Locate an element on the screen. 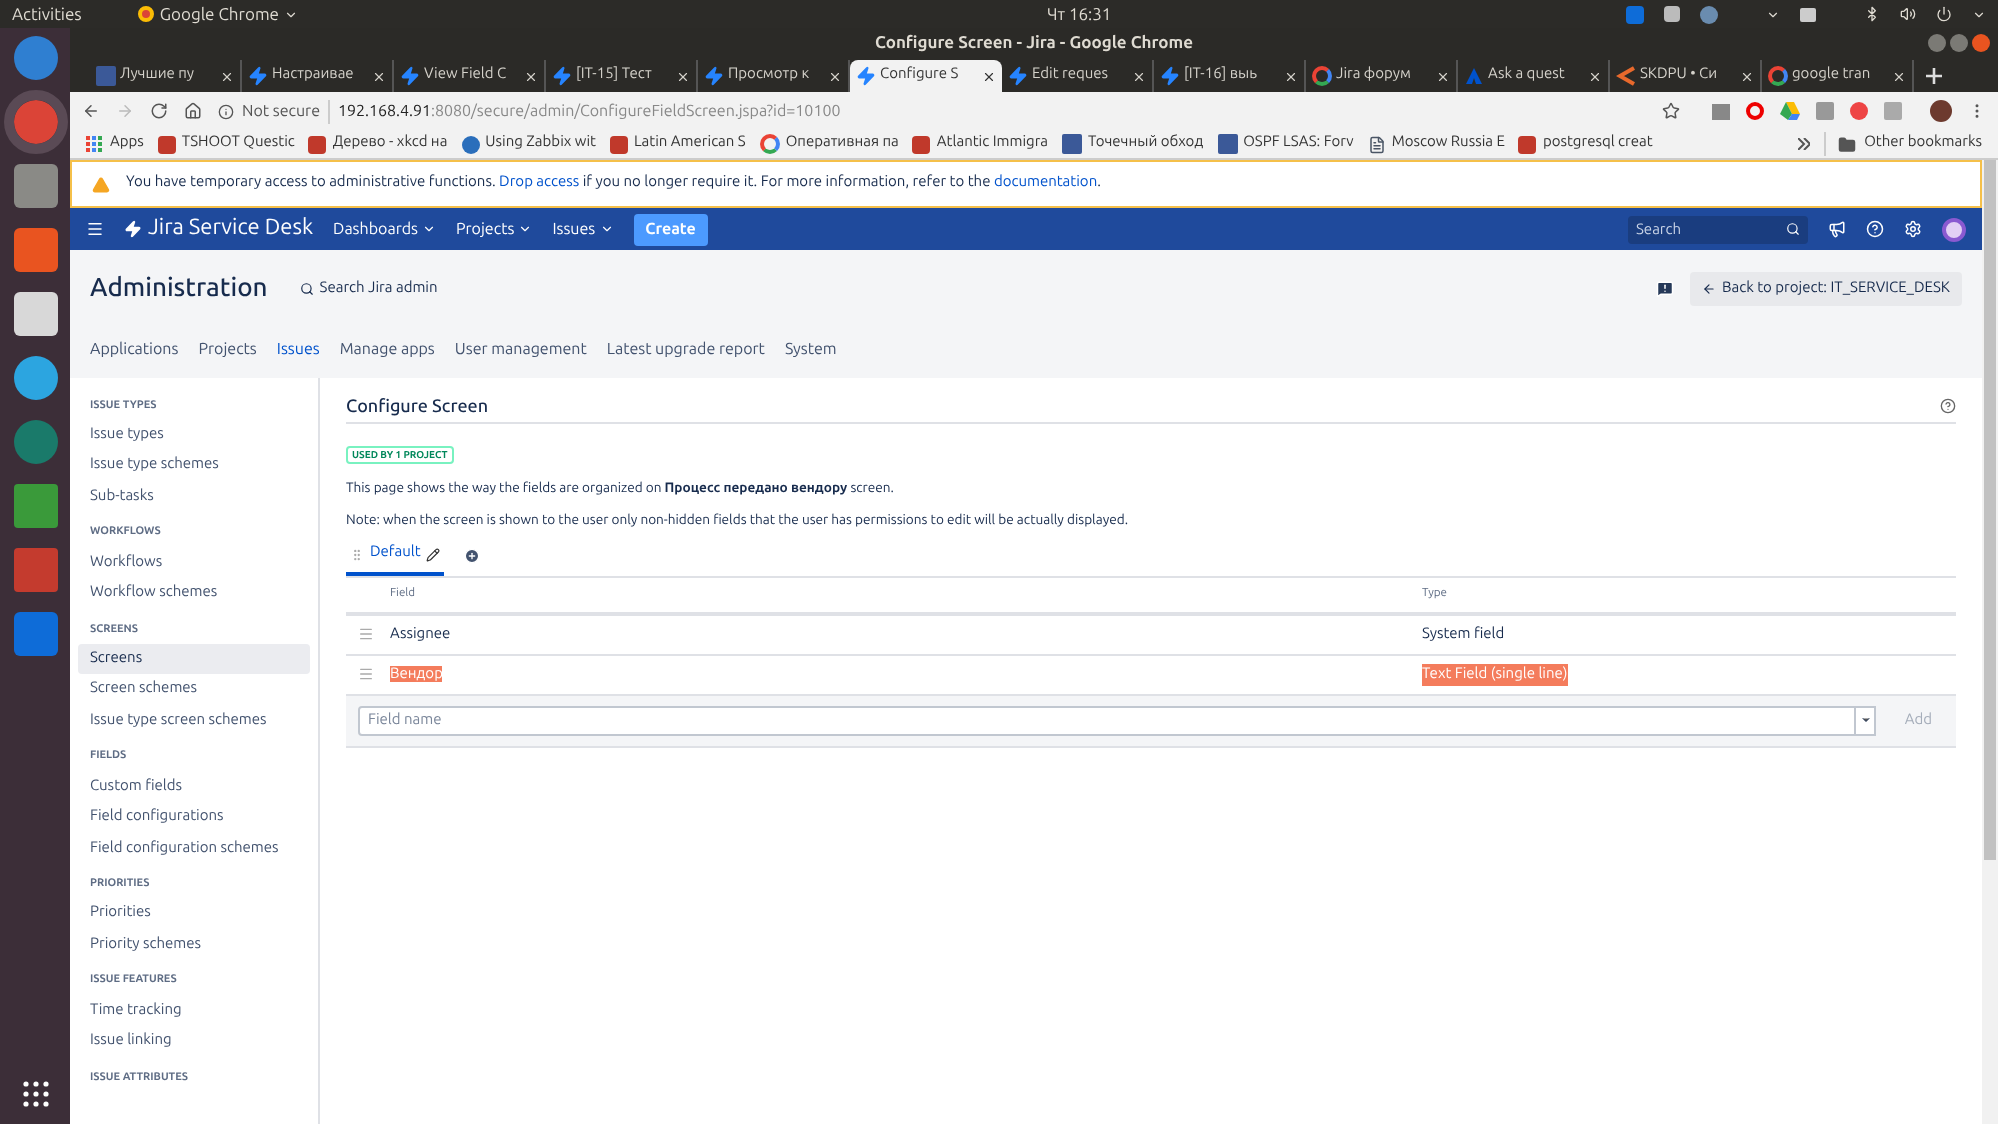  security-label: Not secure is located at coordinates (286, 111).